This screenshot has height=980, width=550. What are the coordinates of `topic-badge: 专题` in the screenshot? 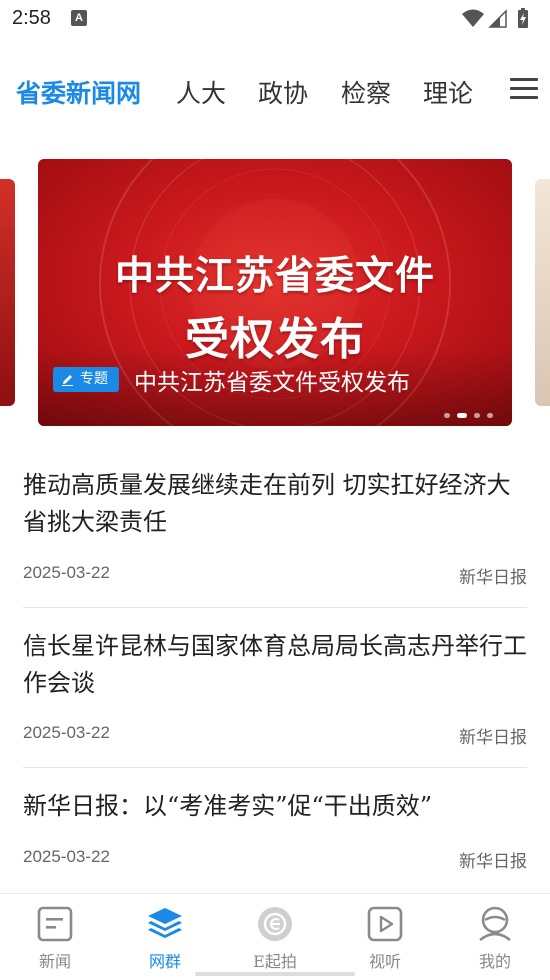 It's located at (86, 379).